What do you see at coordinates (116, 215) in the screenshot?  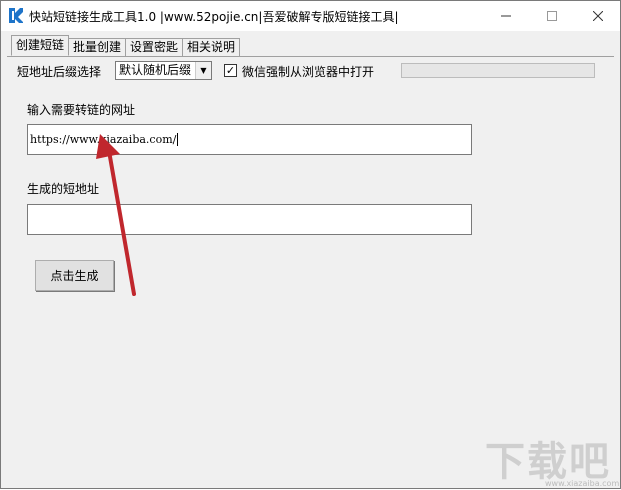 I see `annotation-arrow-icon` at bounding box center [116, 215].